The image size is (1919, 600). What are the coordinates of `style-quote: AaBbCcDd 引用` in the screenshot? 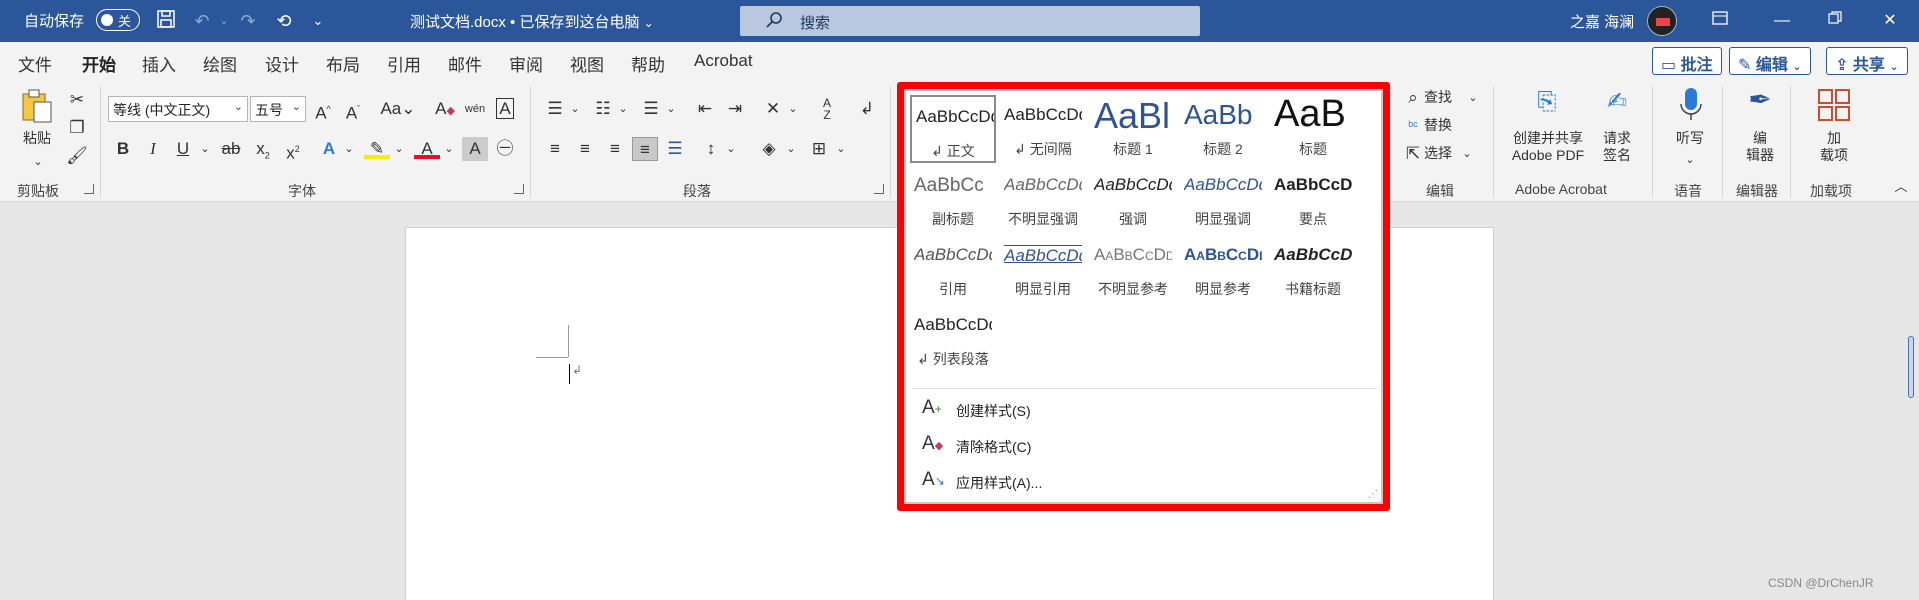 It's located at (953, 269).